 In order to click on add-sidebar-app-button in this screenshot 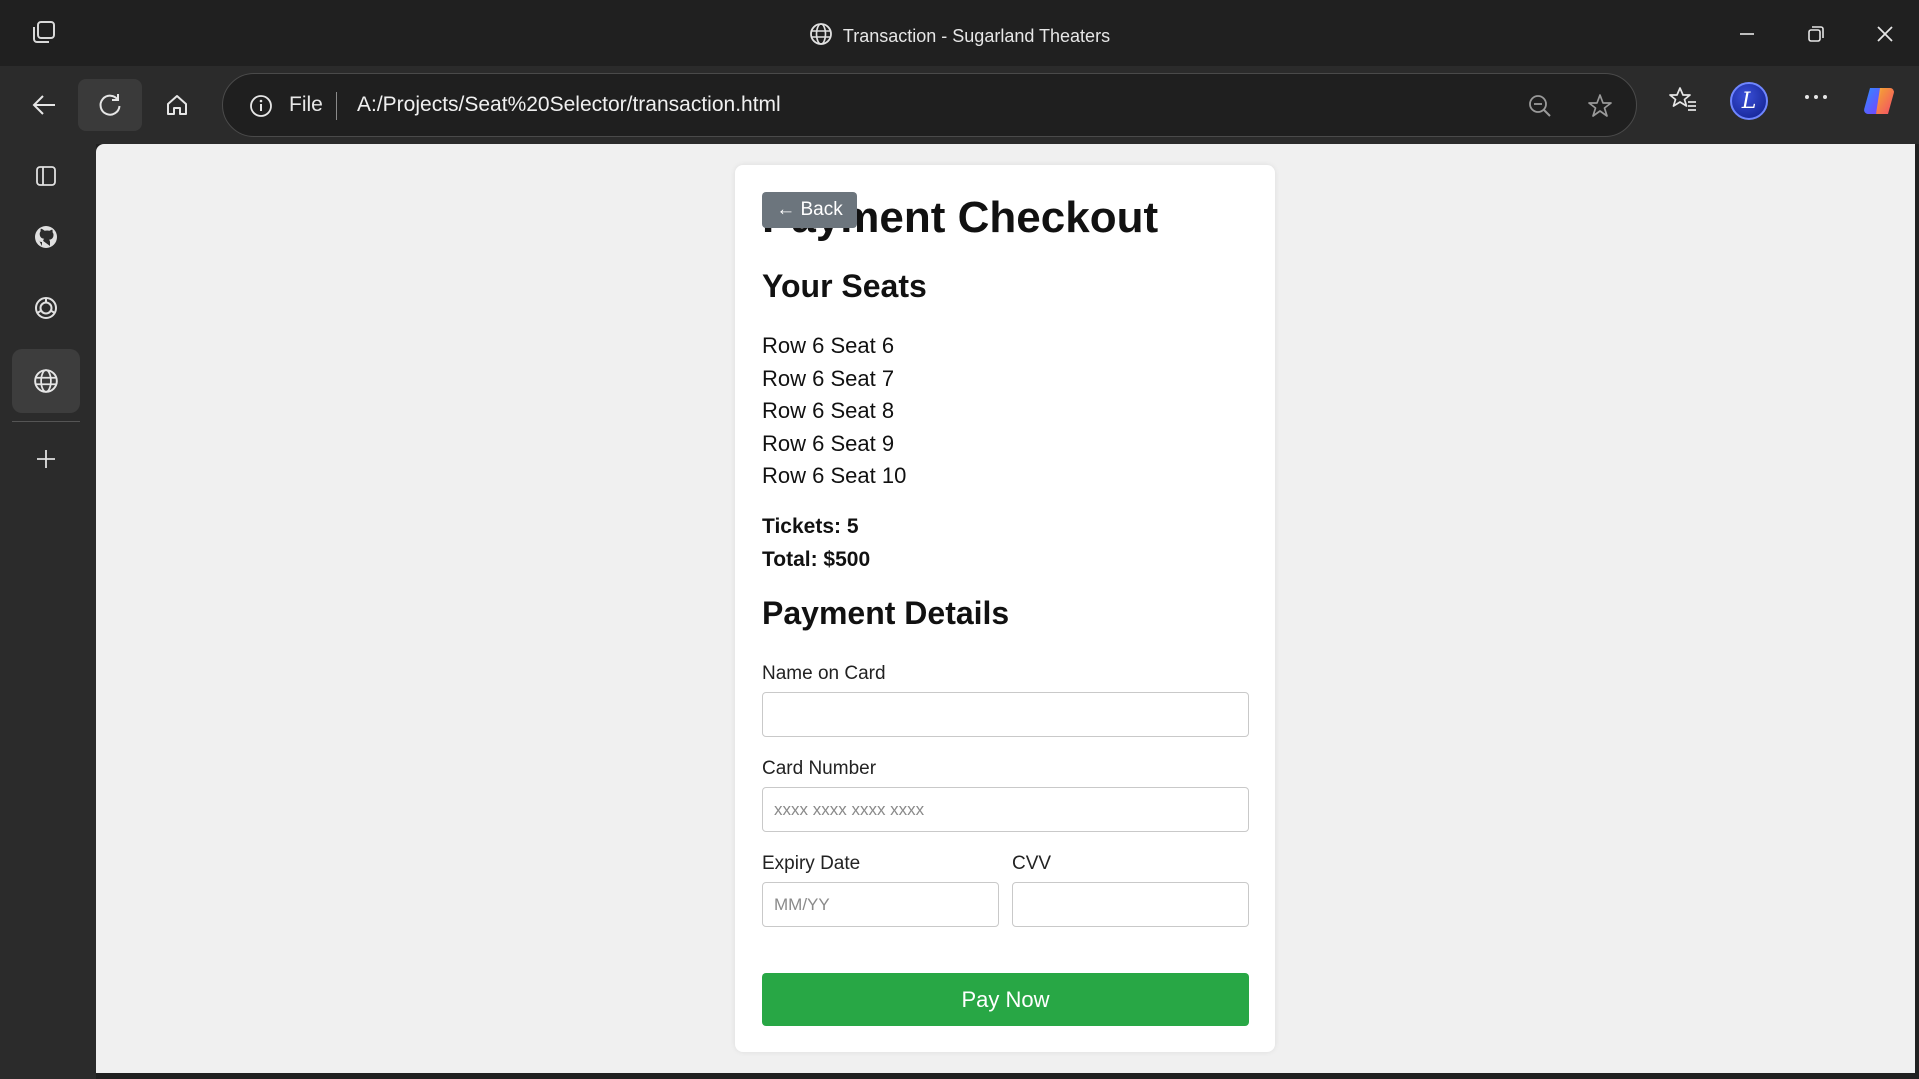, I will do `click(46, 459)`.